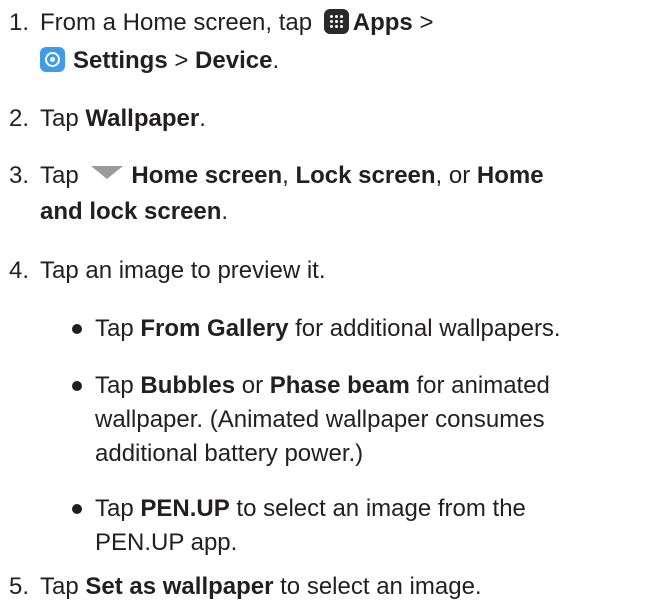 This screenshot has width=646, height=609. Describe the element at coordinates (19, 22) in the screenshot. I see `step-number: 1.` at that location.